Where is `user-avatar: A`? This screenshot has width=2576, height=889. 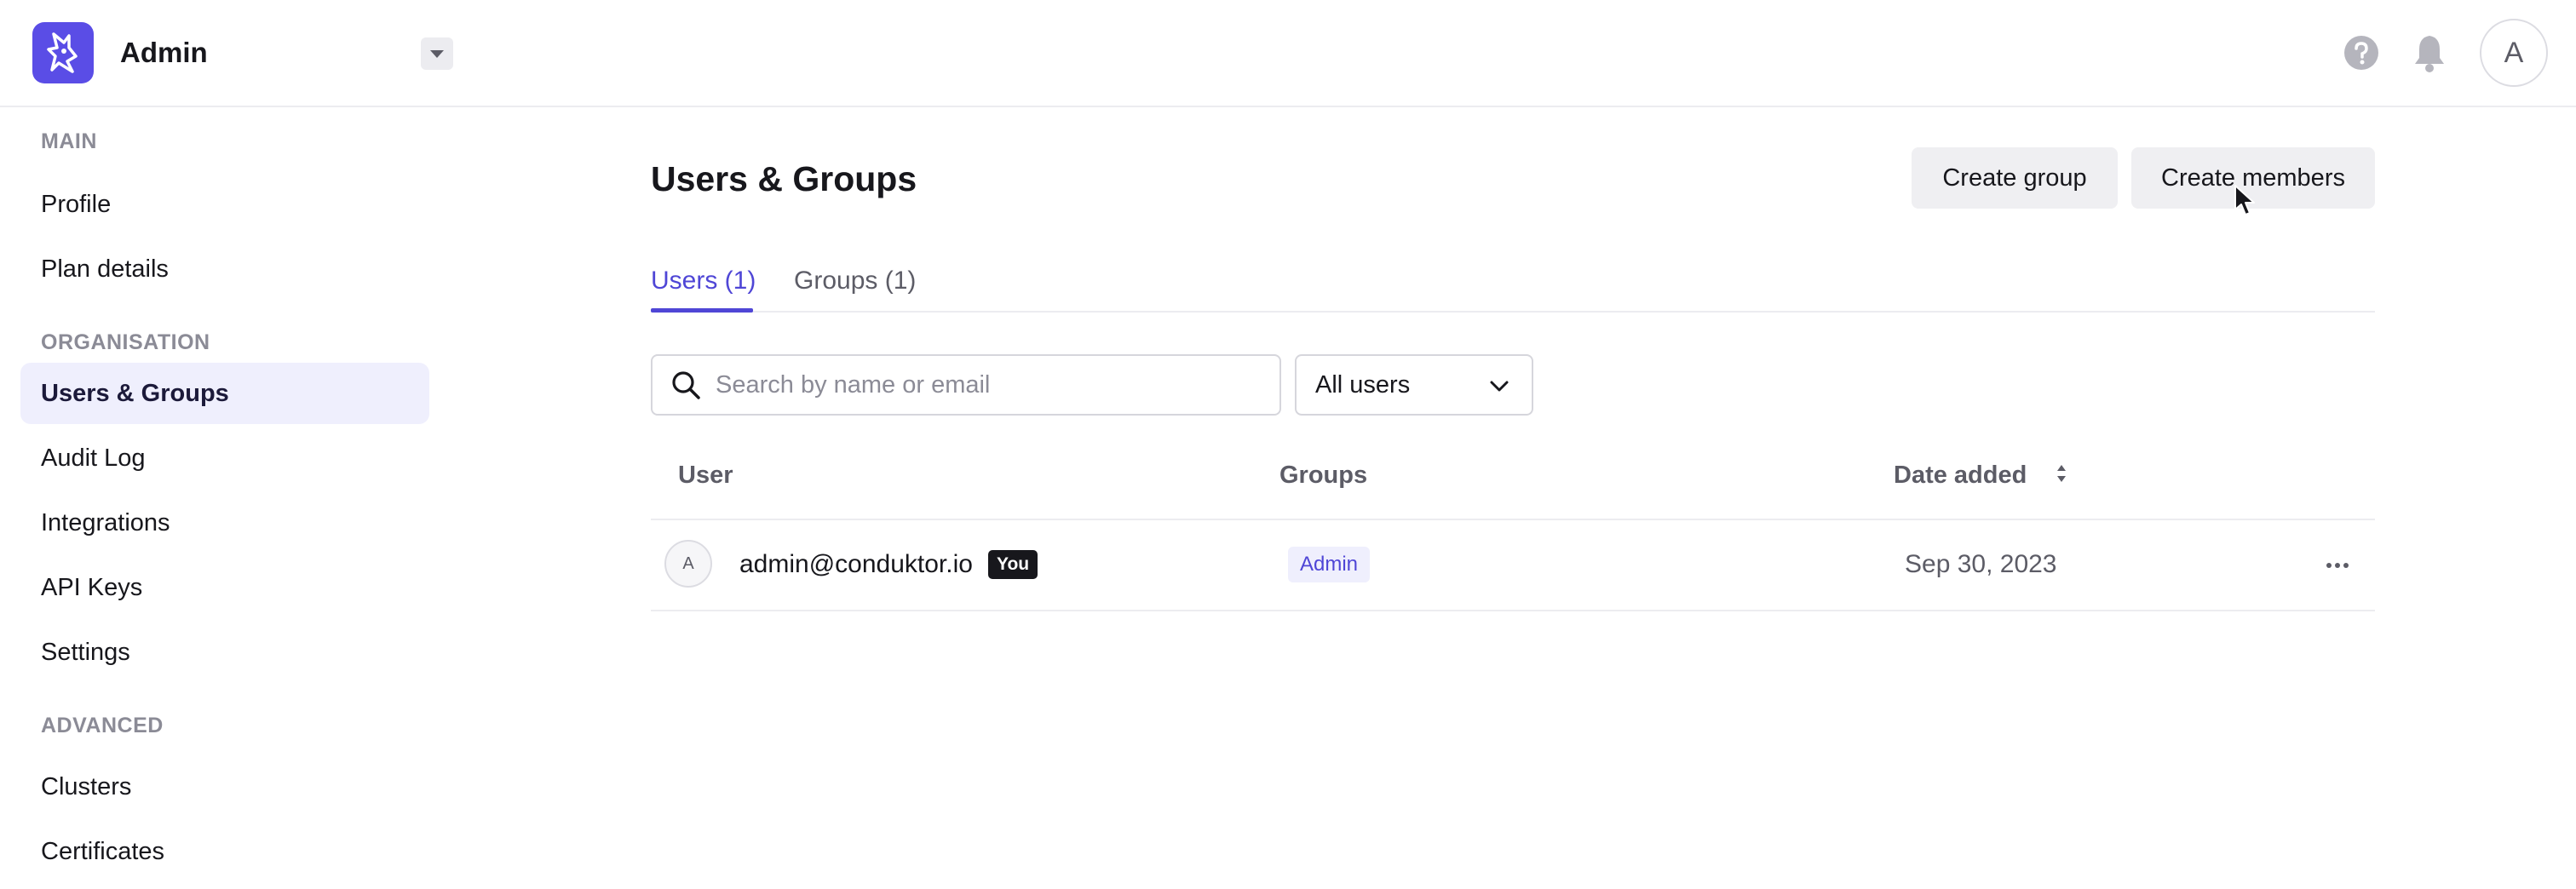
user-avatar: A is located at coordinates (2514, 53).